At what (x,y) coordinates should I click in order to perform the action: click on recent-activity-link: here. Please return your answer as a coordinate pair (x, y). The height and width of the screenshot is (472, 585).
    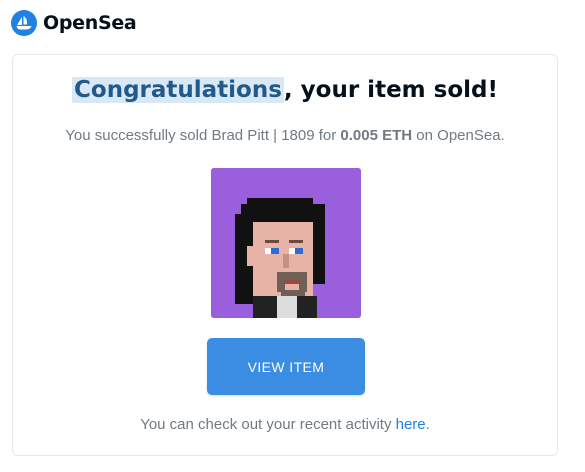
    Looking at the image, I should click on (411, 424).